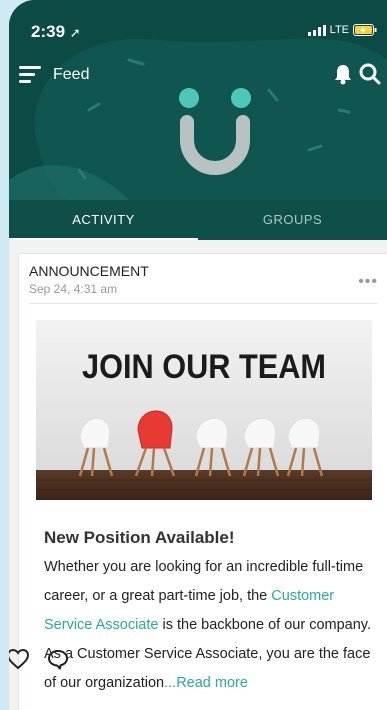 The width and height of the screenshot is (387, 710). Describe the element at coordinates (75, 32) in the screenshot. I see `location-arrow-icon: ➚` at that location.